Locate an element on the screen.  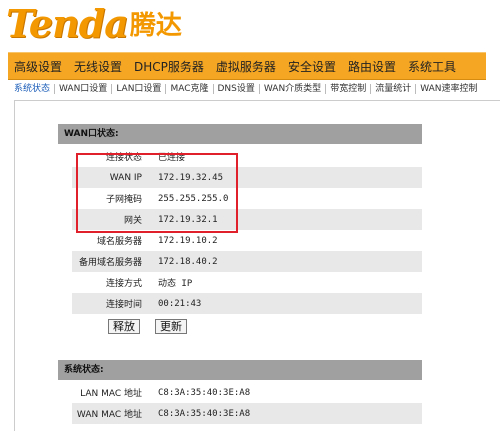
row-value: 00:21:43 is located at coordinates (180, 303).